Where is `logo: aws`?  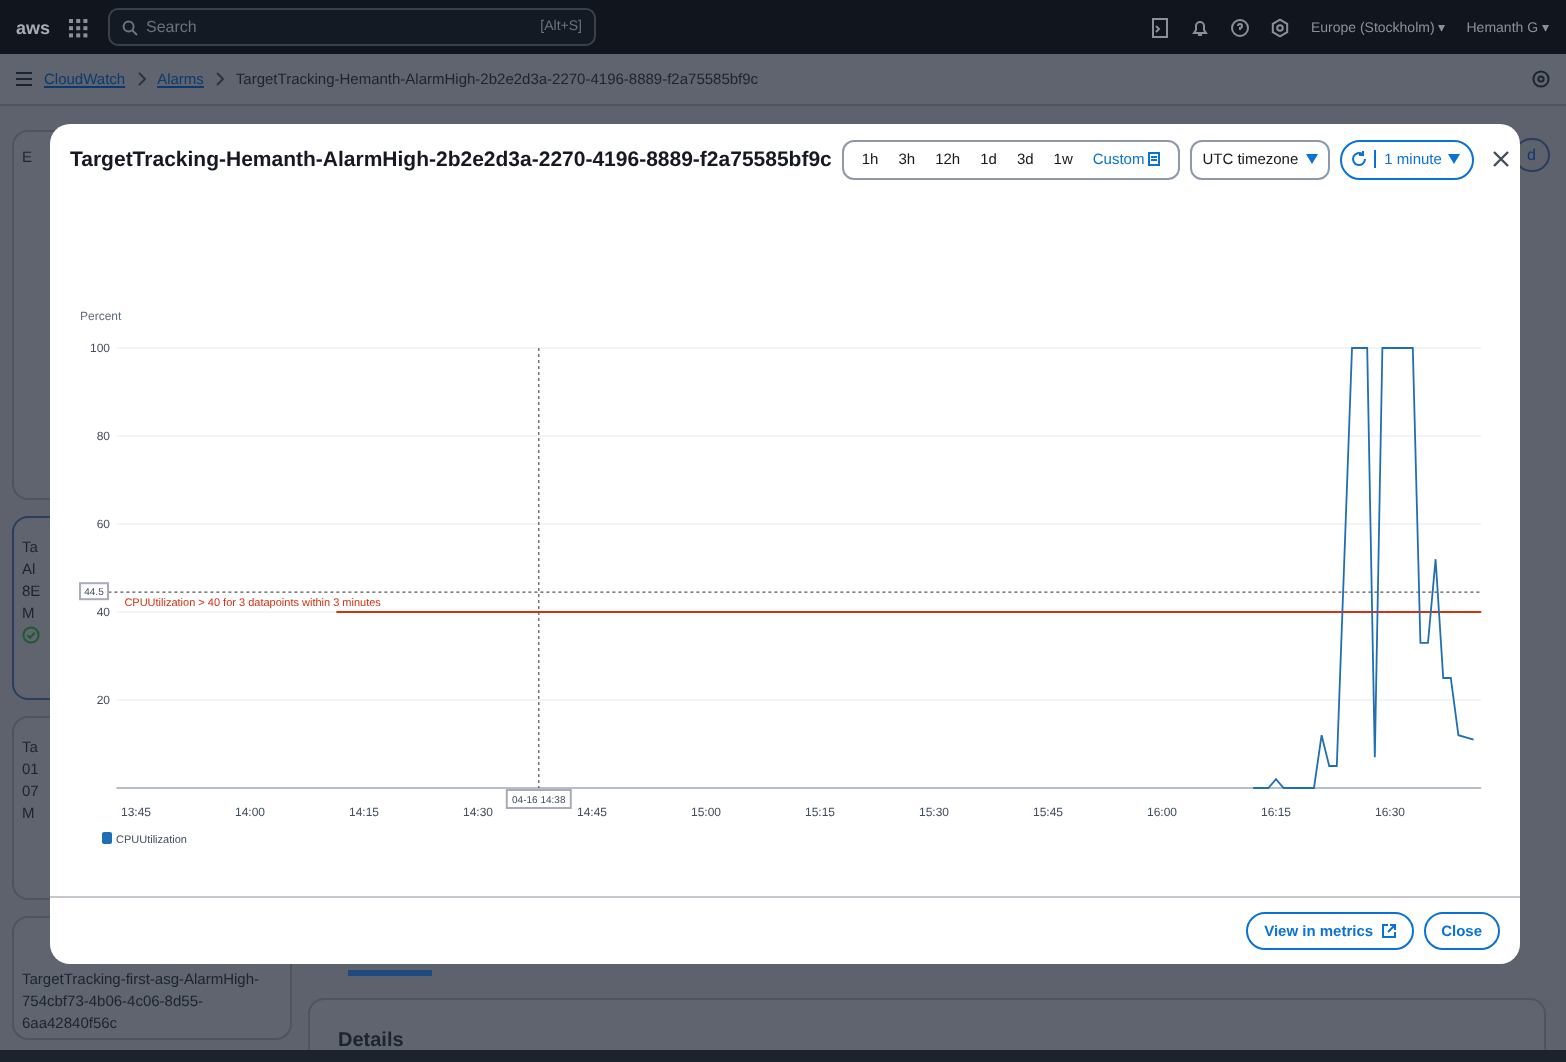
logo: aws is located at coordinates (32, 27).